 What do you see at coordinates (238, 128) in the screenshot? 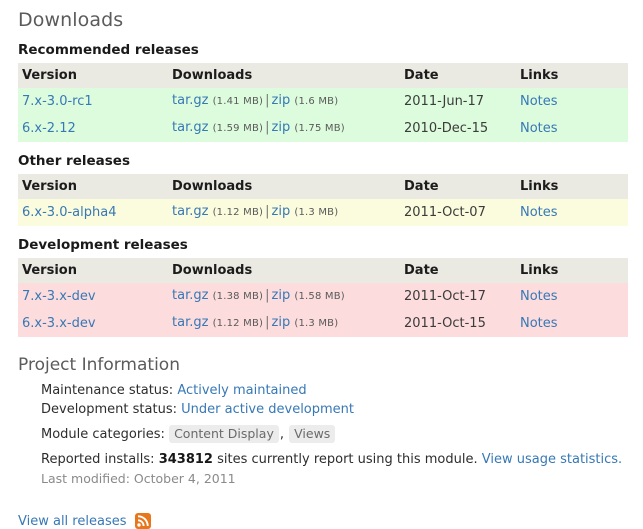
I see `targz-size: (1.59 MB)` at bounding box center [238, 128].